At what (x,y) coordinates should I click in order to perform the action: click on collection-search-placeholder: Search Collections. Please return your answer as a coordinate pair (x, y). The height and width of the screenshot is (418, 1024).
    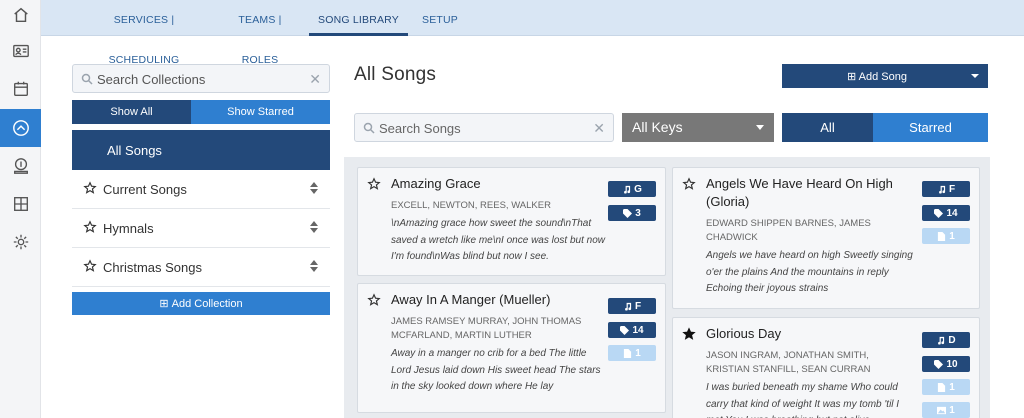
    Looking at the image, I should click on (151, 79).